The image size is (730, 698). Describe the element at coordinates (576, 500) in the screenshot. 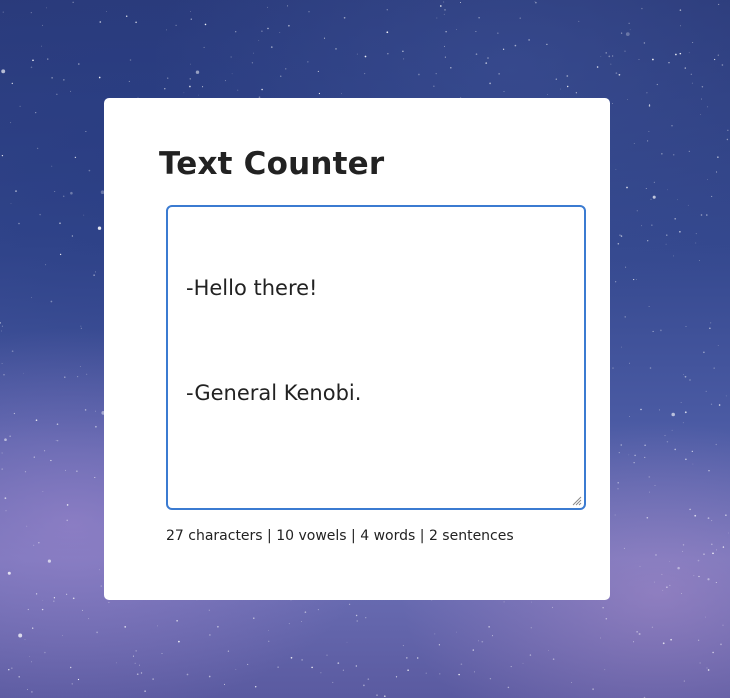

I see `resize-handle-icon` at that location.